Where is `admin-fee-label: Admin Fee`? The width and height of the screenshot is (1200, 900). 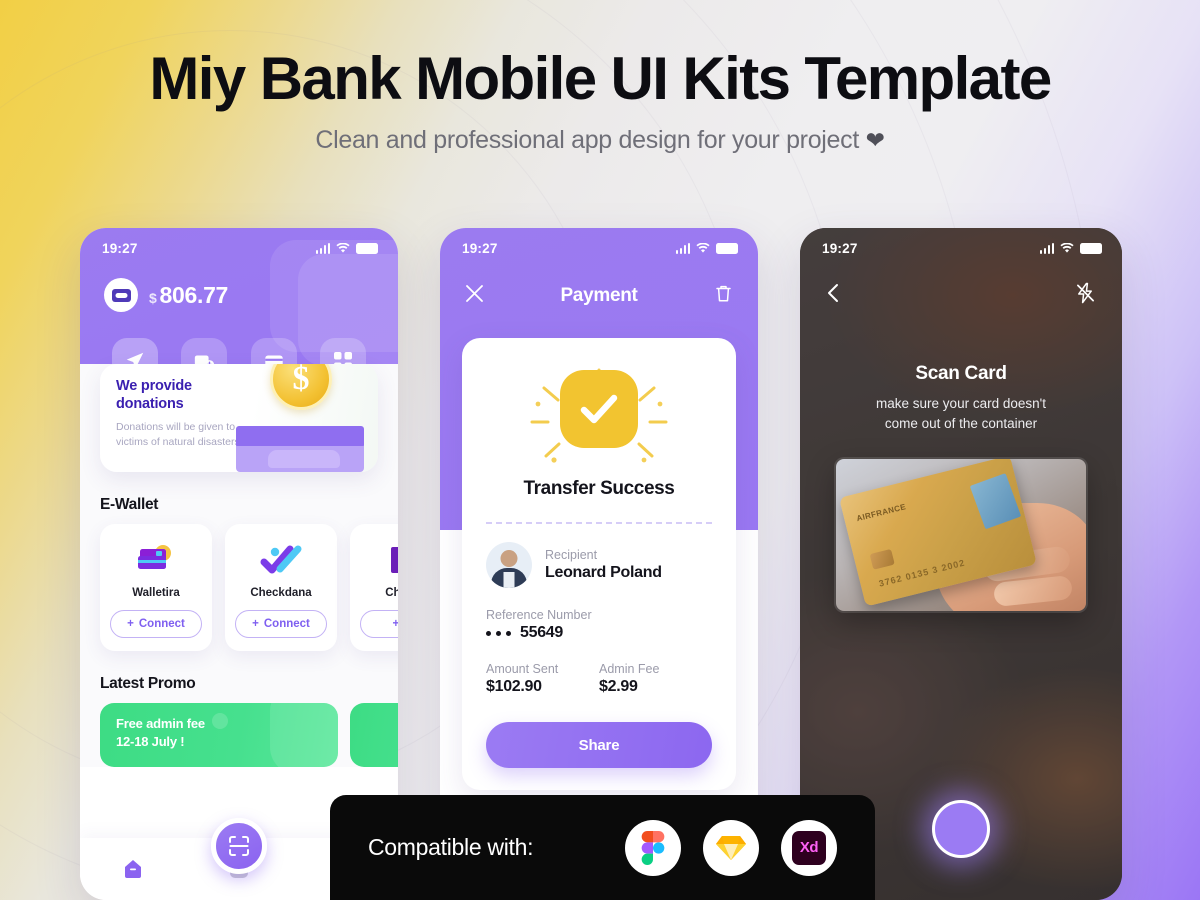
admin-fee-label: Admin Fee is located at coordinates (629, 669).